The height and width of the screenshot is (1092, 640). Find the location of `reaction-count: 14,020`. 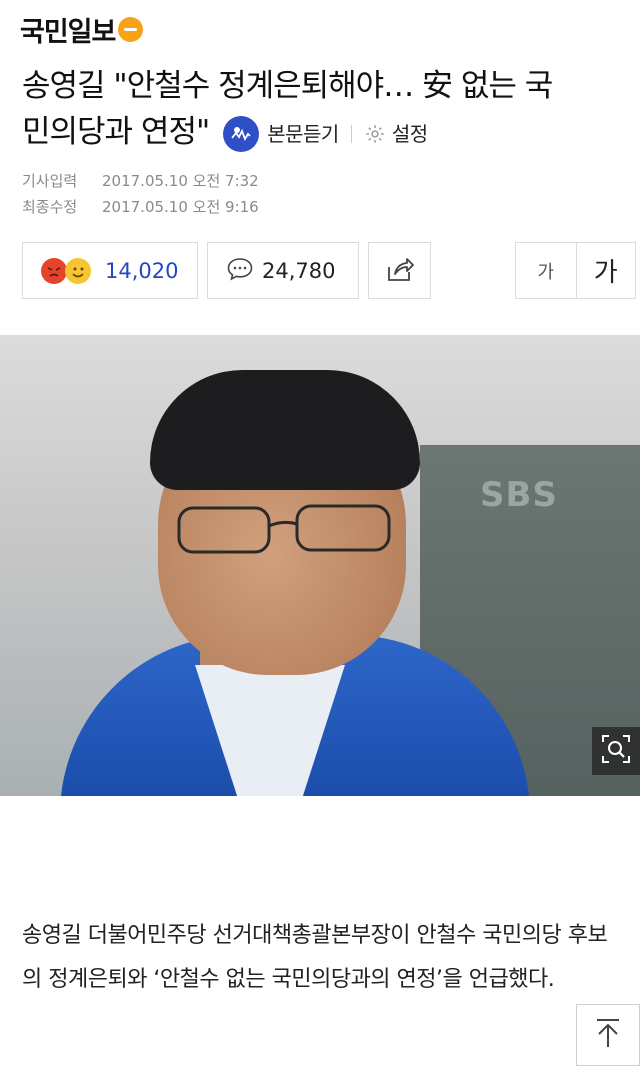

reaction-count: 14,020 is located at coordinates (142, 270).